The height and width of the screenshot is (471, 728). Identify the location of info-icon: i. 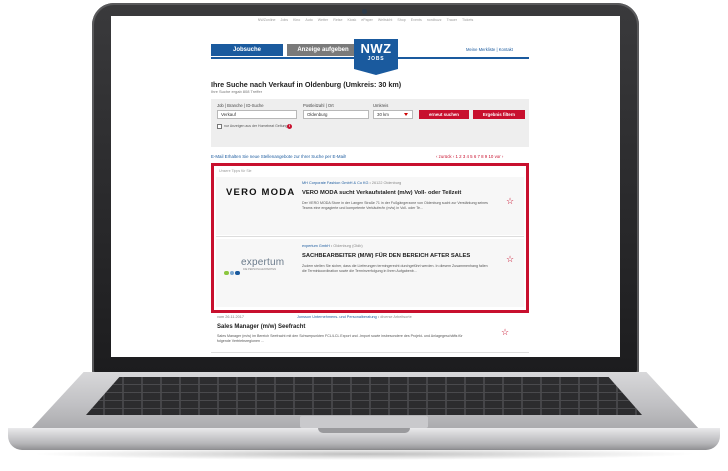
(289, 126).